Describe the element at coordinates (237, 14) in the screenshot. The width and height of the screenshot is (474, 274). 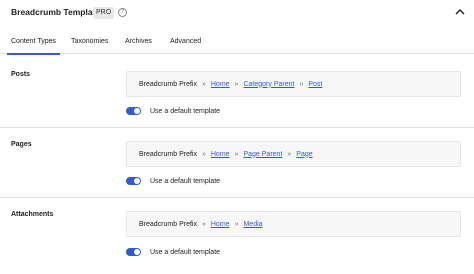
I see `panel-header: Breadcrumb Templates PRO ?` at that location.